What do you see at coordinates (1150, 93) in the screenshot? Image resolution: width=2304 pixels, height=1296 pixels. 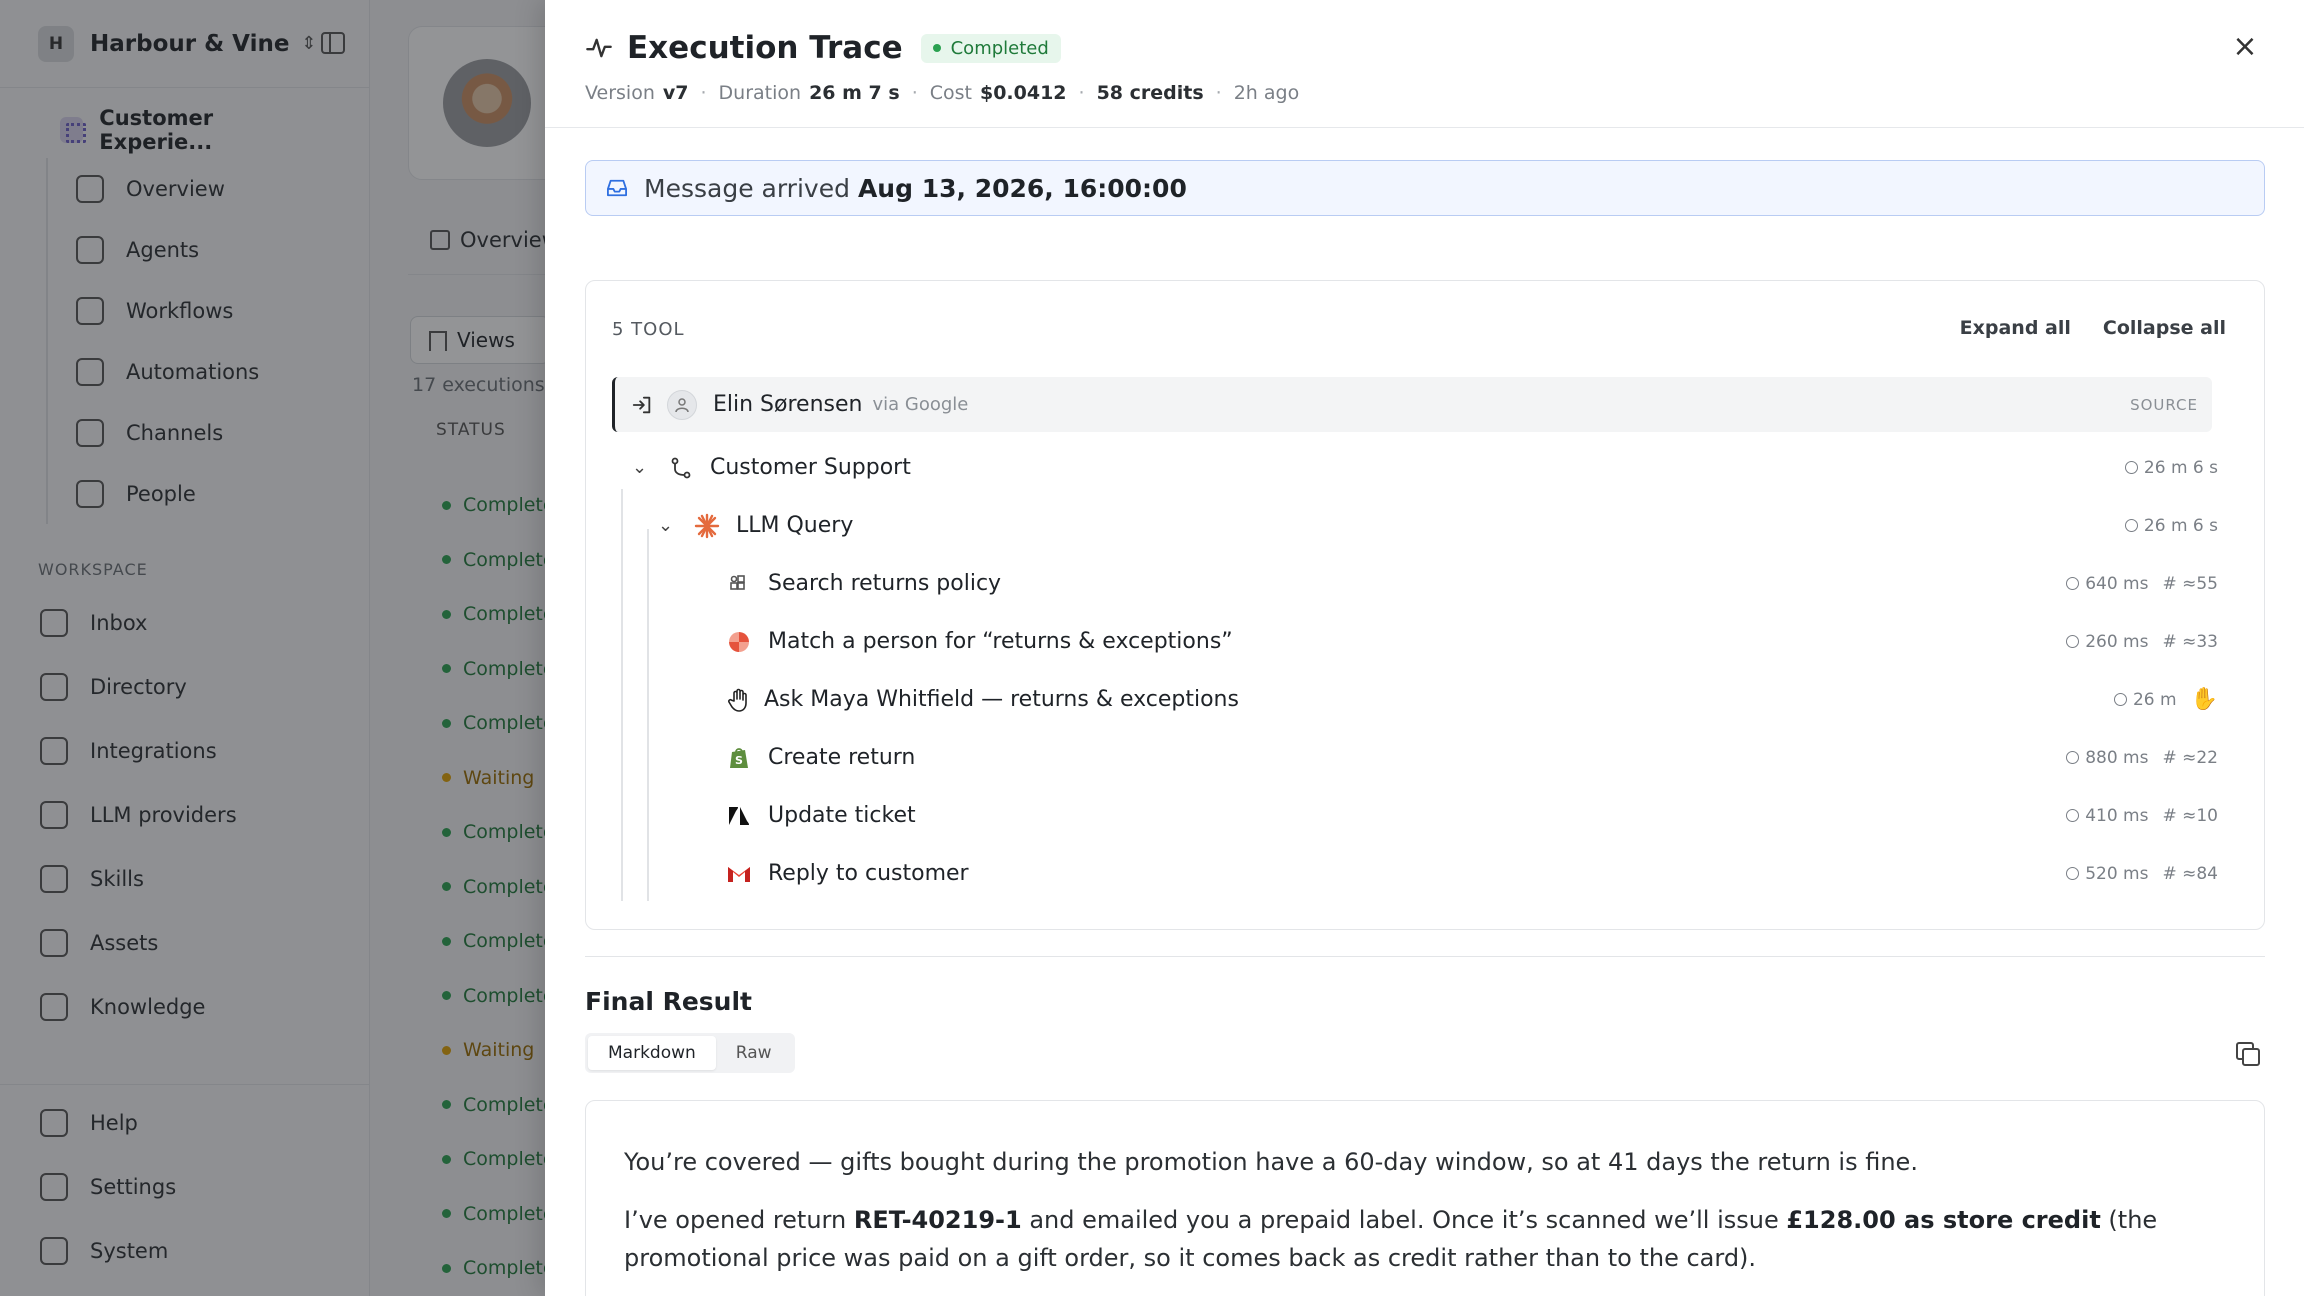 I see `credits-value: 58 credits` at bounding box center [1150, 93].